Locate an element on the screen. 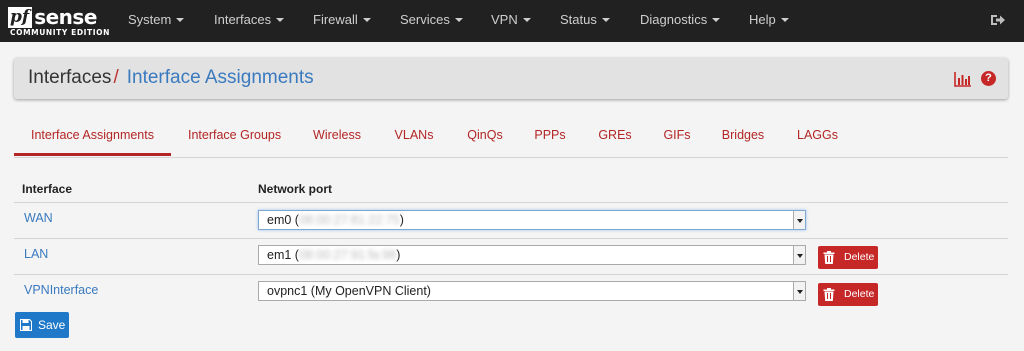  pfsense-logo: pf sense COMMUNITY EDITION is located at coordinates (59, 21).